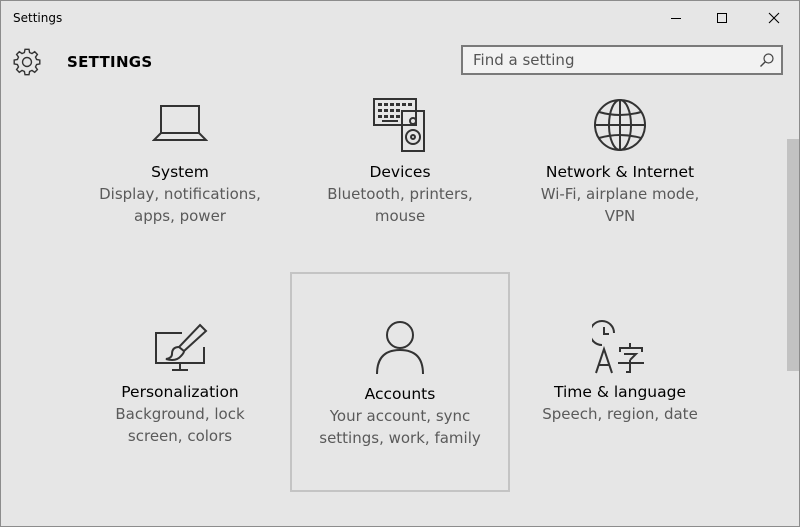 The width and height of the screenshot is (800, 527). What do you see at coordinates (180, 414) in the screenshot?
I see `tile-description-line-1: Background, lock` at bounding box center [180, 414].